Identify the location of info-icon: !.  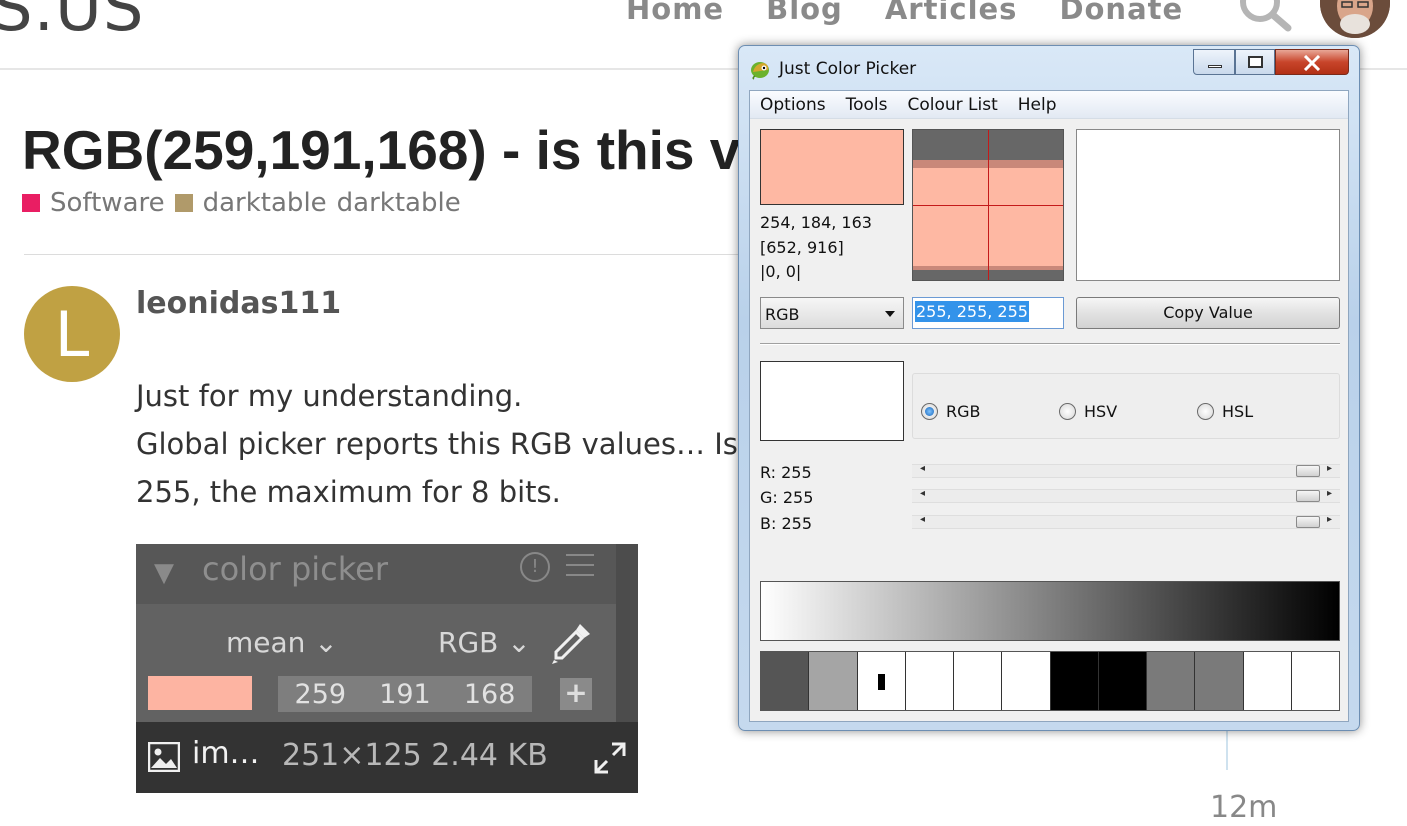
(535, 567).